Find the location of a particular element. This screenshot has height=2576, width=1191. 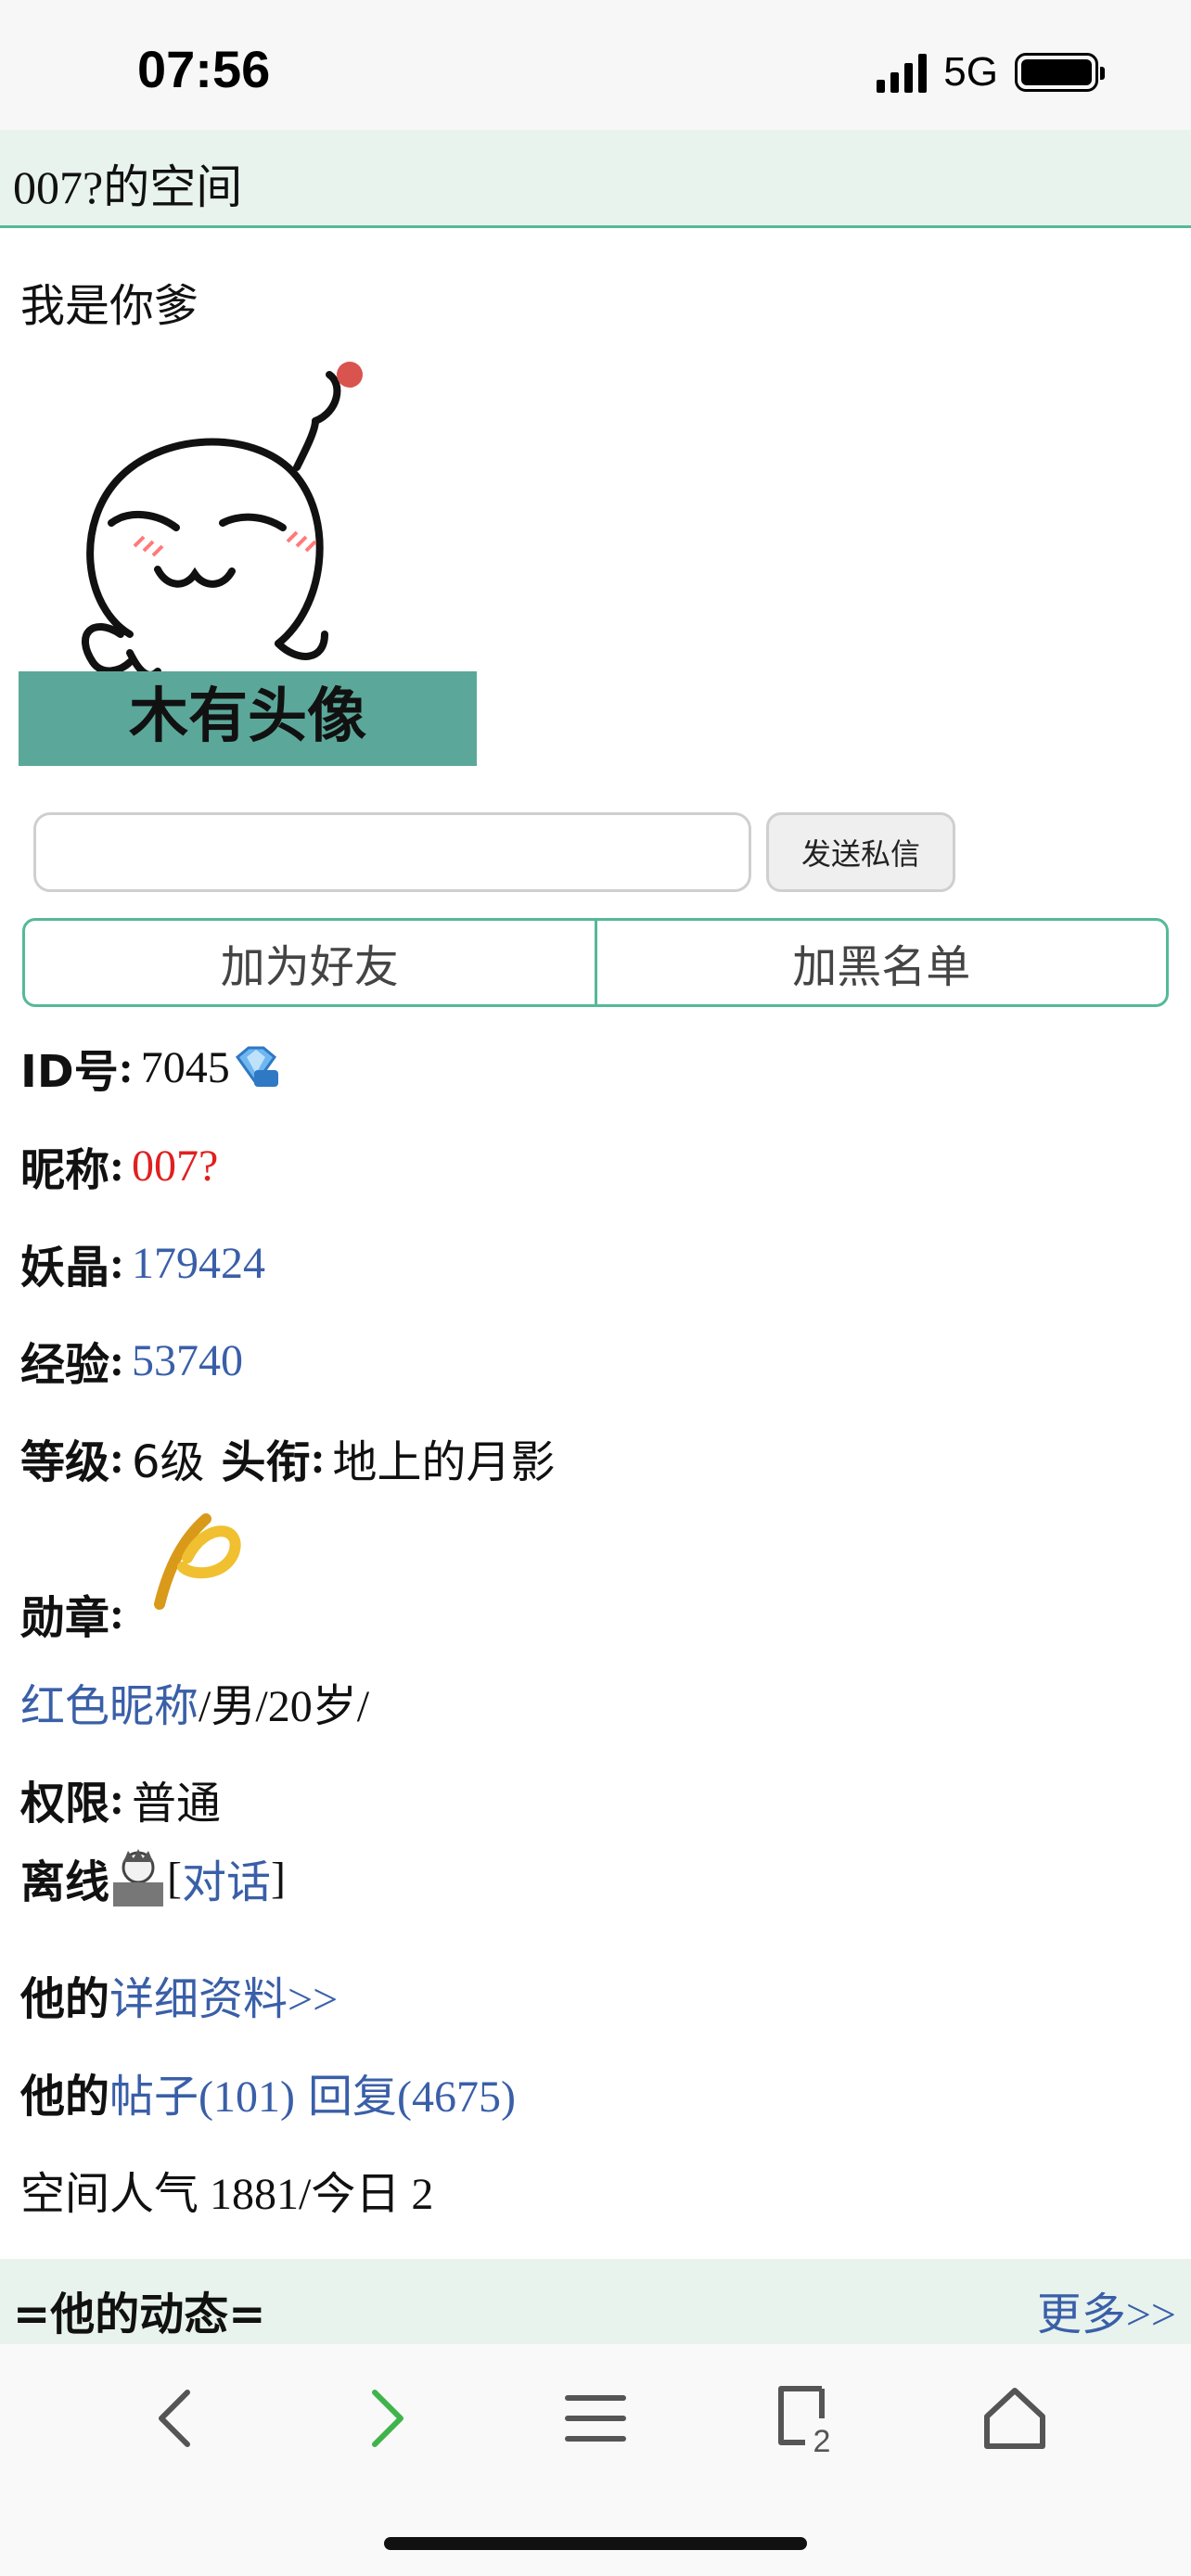

blacklist-button: 加黑名单 is located at coordinates (881, 963).